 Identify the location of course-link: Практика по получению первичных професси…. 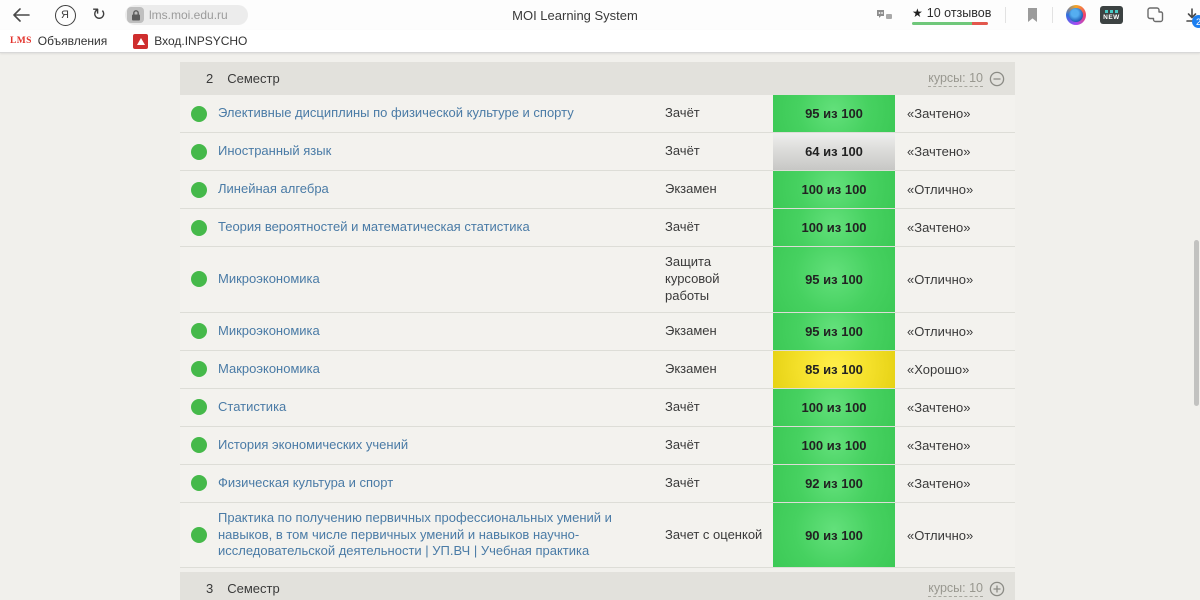
(441, 535).